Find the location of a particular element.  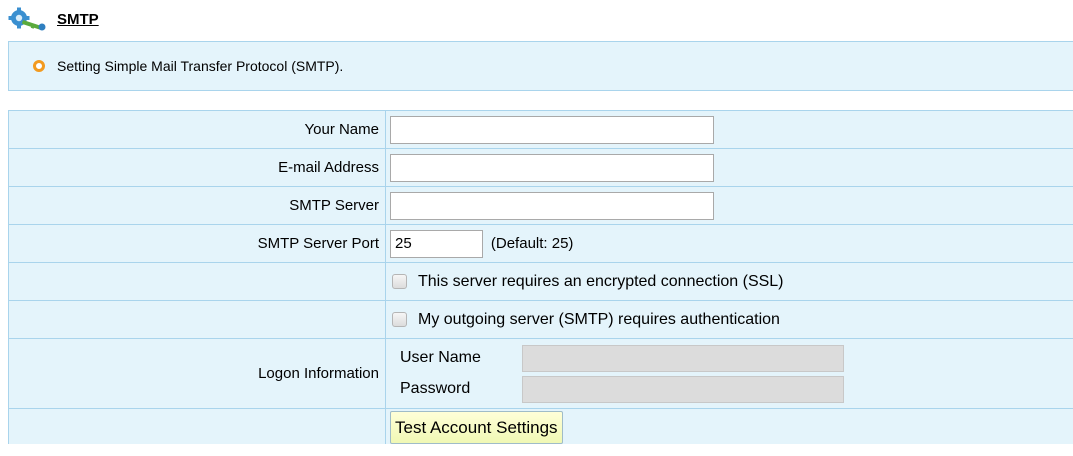

page-title: SMTP is located at coordinates (78, 19).